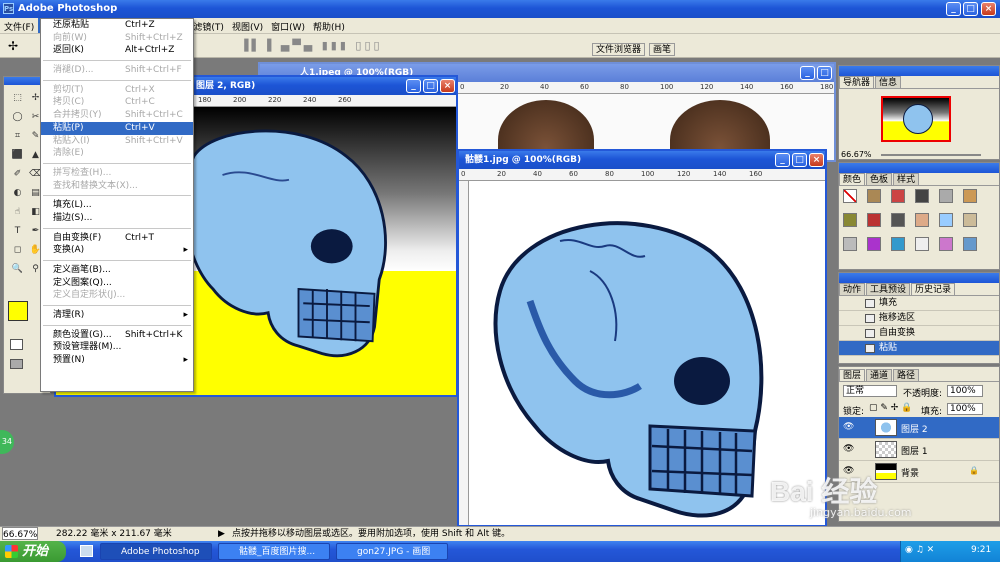  Describe the element at coordinates (16, 344) in the screenshot. I see `quick-mask-icon` at that location.